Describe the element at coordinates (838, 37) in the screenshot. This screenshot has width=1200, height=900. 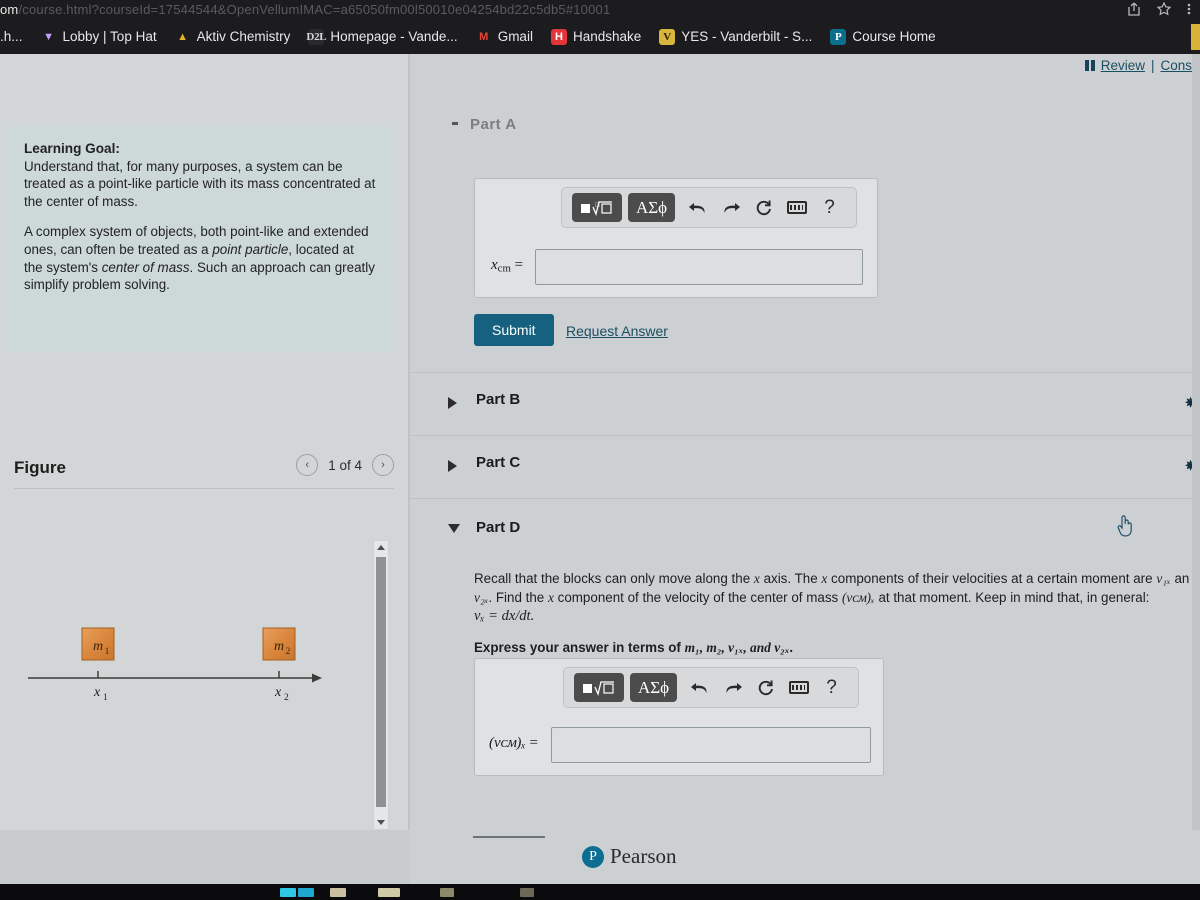
I see `pearson-icon: P` at that location.